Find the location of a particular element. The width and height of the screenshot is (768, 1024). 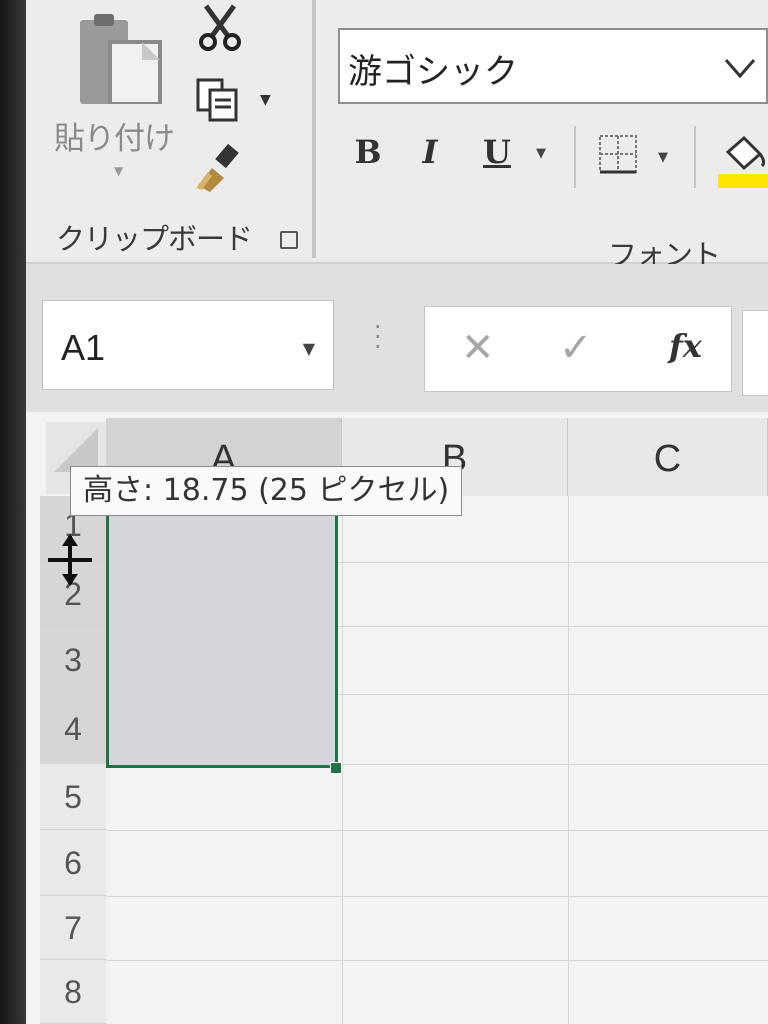

formula-buttons: ✕ ✓ fx is located at coordinates (578, 349).